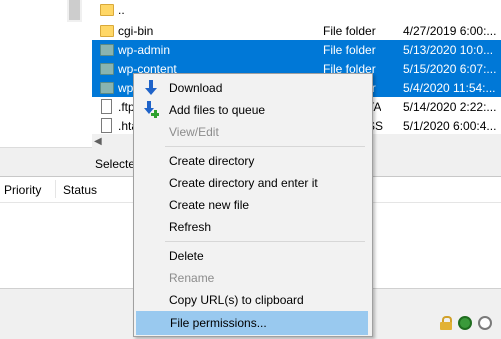 This screenshot has width=501, height=339. I want to click on local-status-strip, so click(46, 162).